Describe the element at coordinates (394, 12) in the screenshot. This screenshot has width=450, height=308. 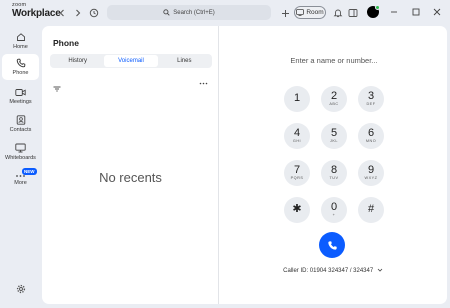
I see `minimize-icon` at that location.